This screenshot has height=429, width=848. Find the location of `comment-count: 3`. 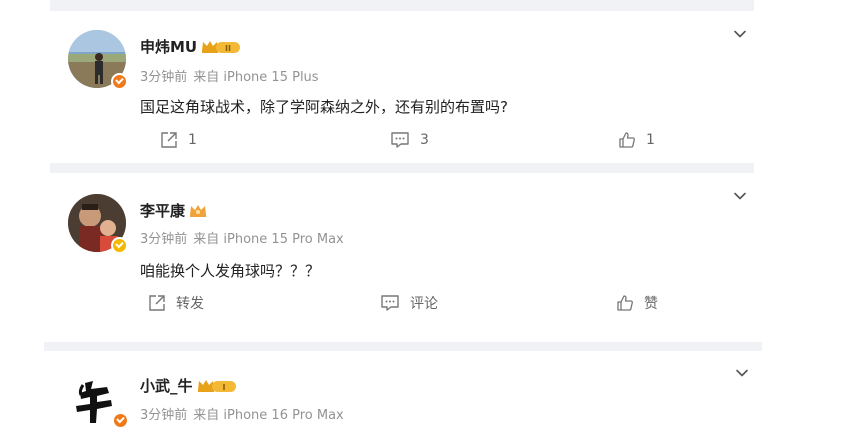

comment-count: 3 is located at coordinates (424, 140).